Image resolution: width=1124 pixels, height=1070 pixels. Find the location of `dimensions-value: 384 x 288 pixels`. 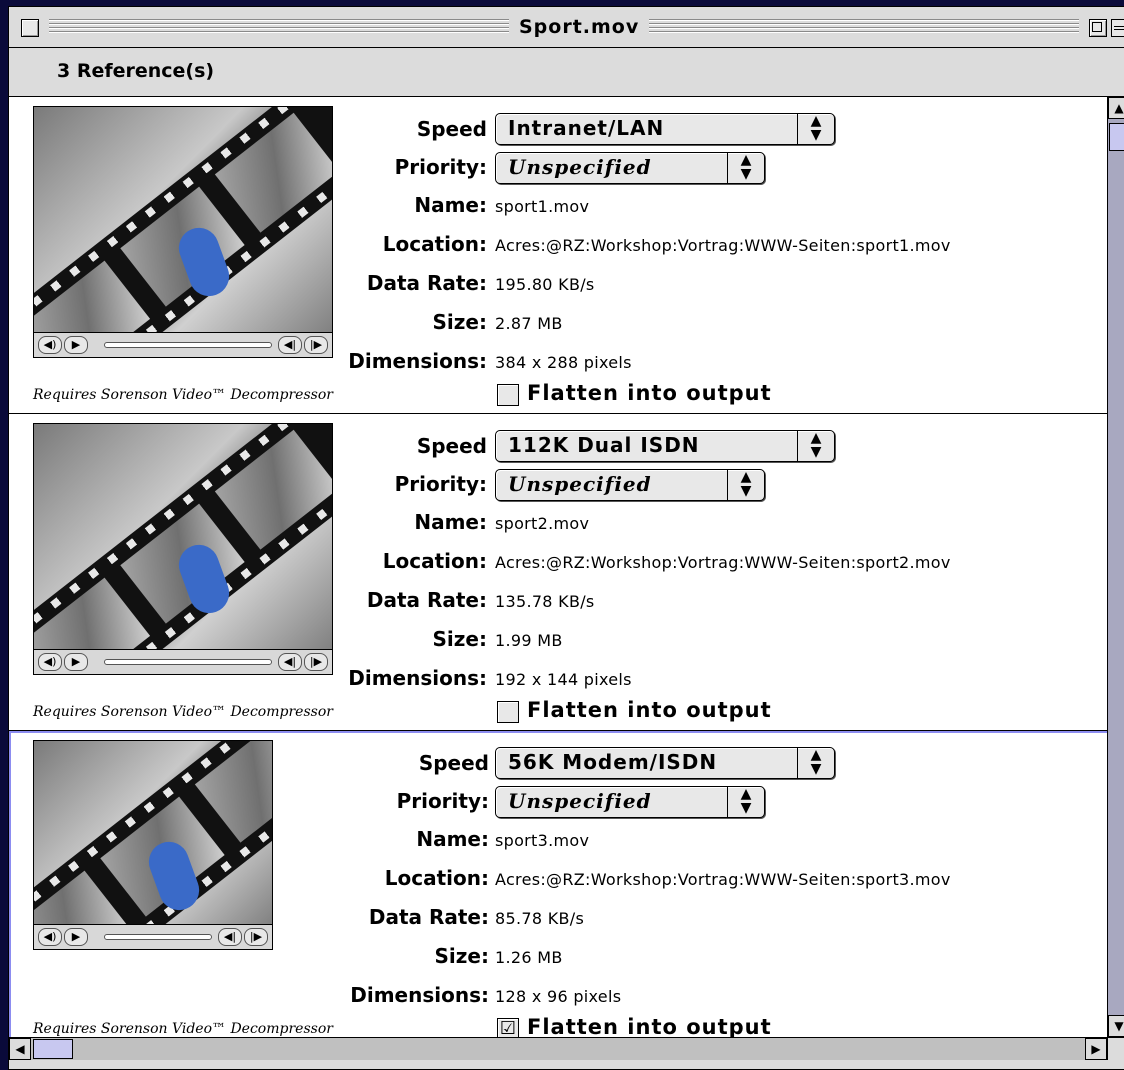

dimensions-value: 384 x 288 pixels is located at coordinates (563, 362).